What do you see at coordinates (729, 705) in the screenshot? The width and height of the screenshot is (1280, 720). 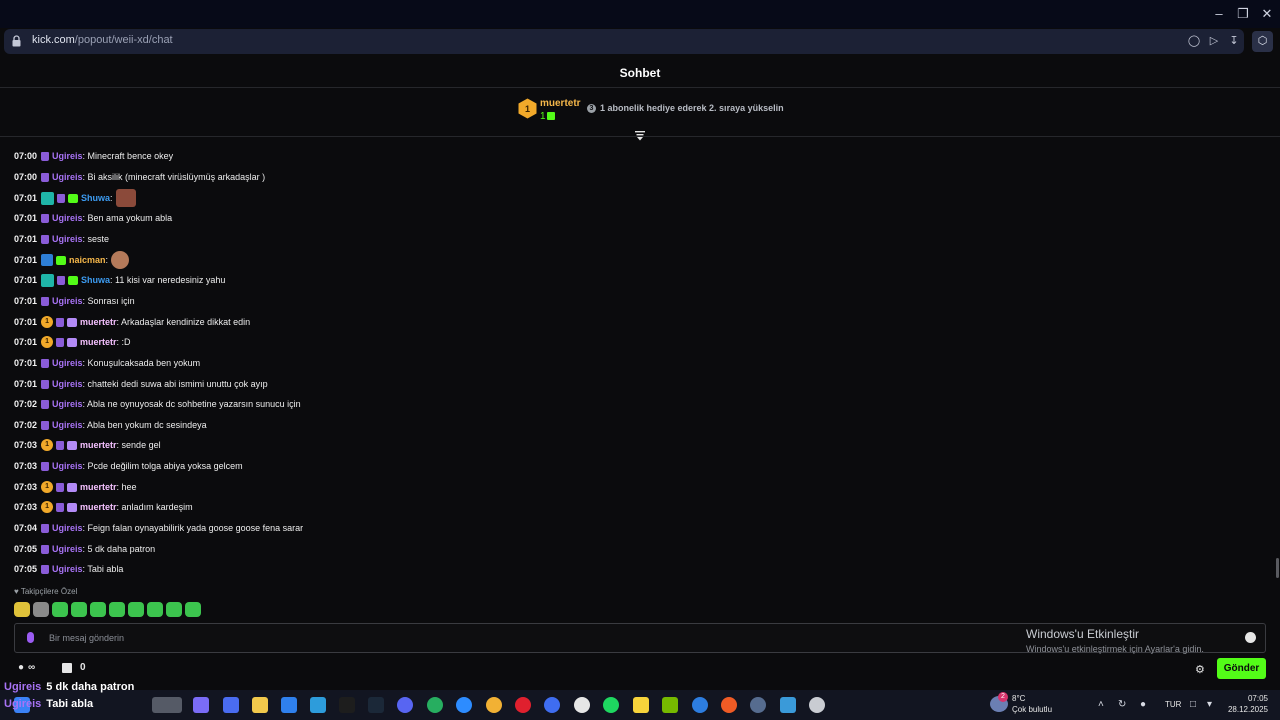 I see `game-launcher-icon` at bounding box center [729, 705].